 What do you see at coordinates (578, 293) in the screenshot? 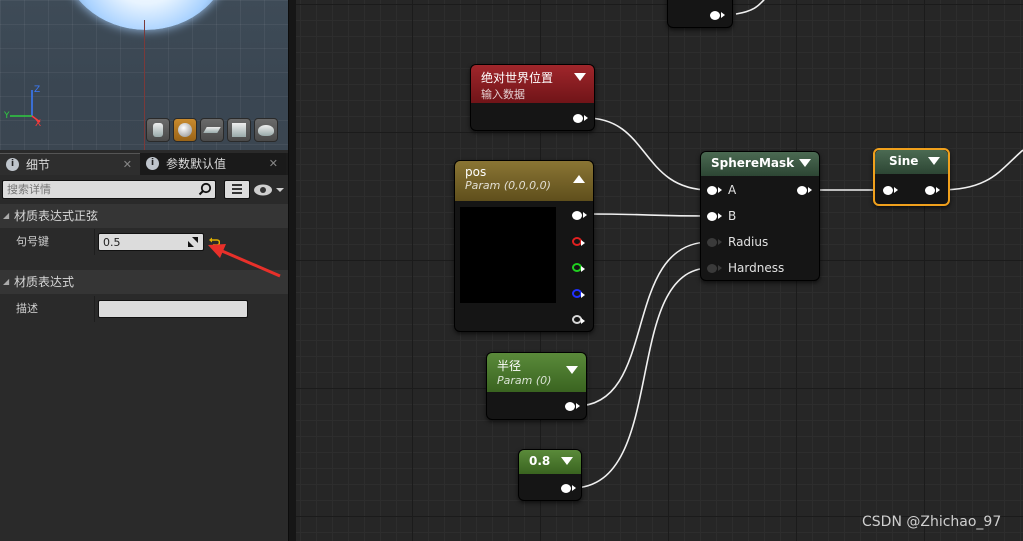
I see `output-pin-b` at bounding box center [578, 293].